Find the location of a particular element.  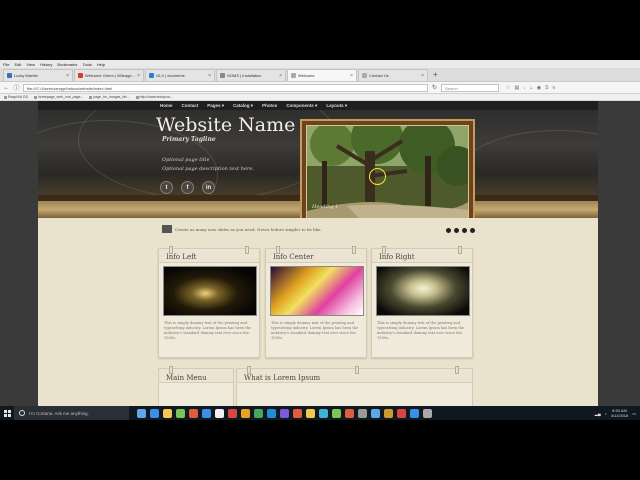

volume-icon: ♪ is located at coordinates (606, 413).